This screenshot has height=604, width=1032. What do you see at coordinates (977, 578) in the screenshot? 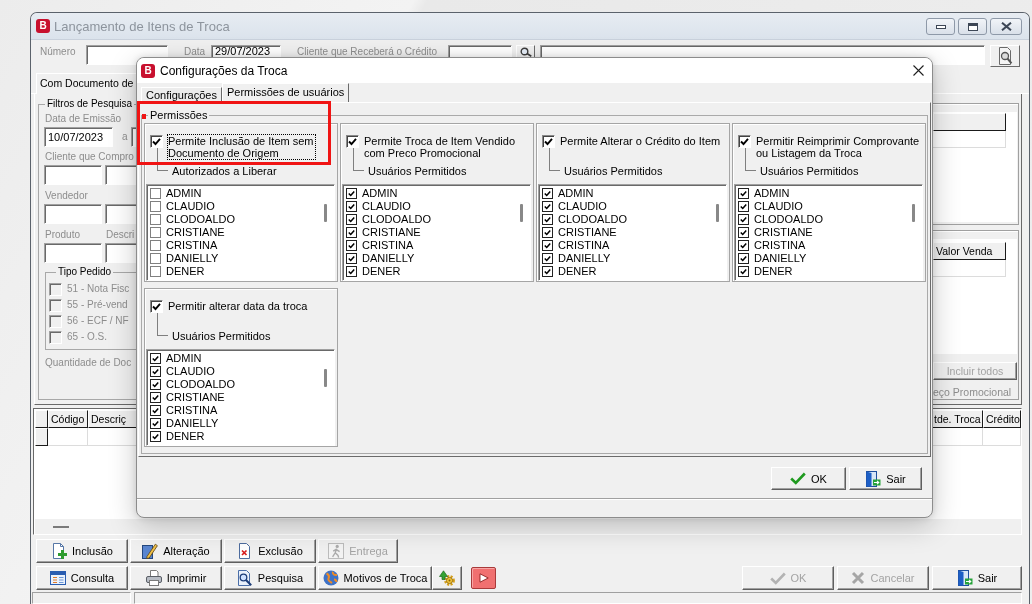
I see `exit-button: Sair` at bounding box center [977, 578].